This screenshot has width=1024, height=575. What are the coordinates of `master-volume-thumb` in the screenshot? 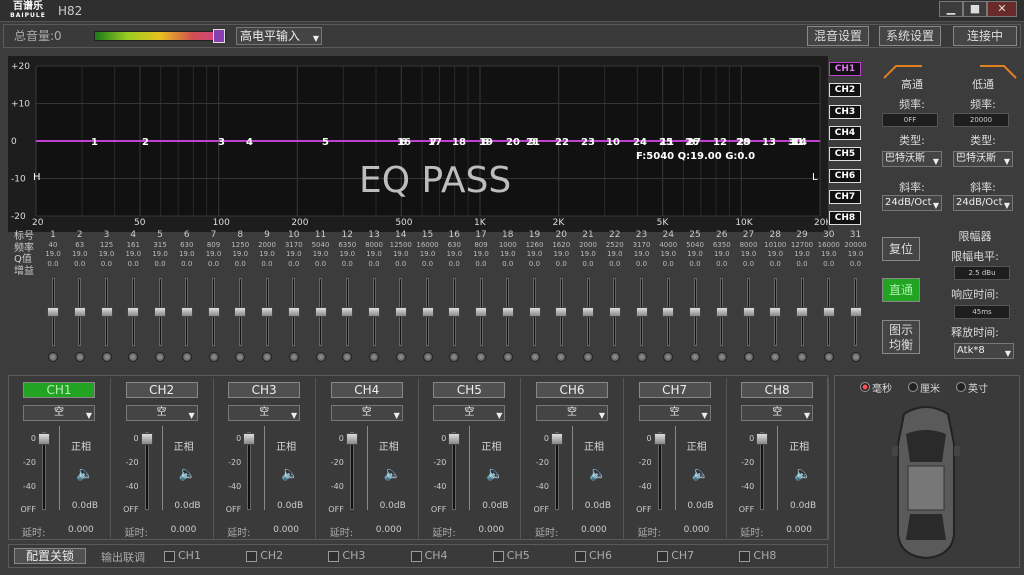 It's located at (219, 36).